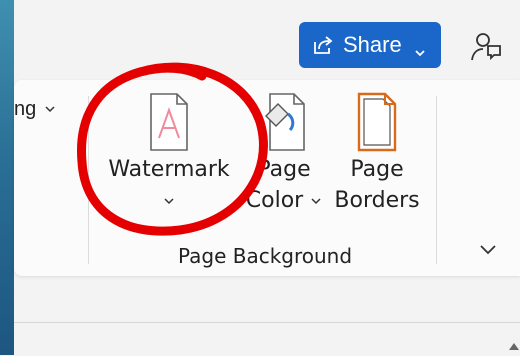  What do you see at coordinates (274, 200) in the screenshot?
I see `page-color-label-text: Color` at bounding box center [274, 200].